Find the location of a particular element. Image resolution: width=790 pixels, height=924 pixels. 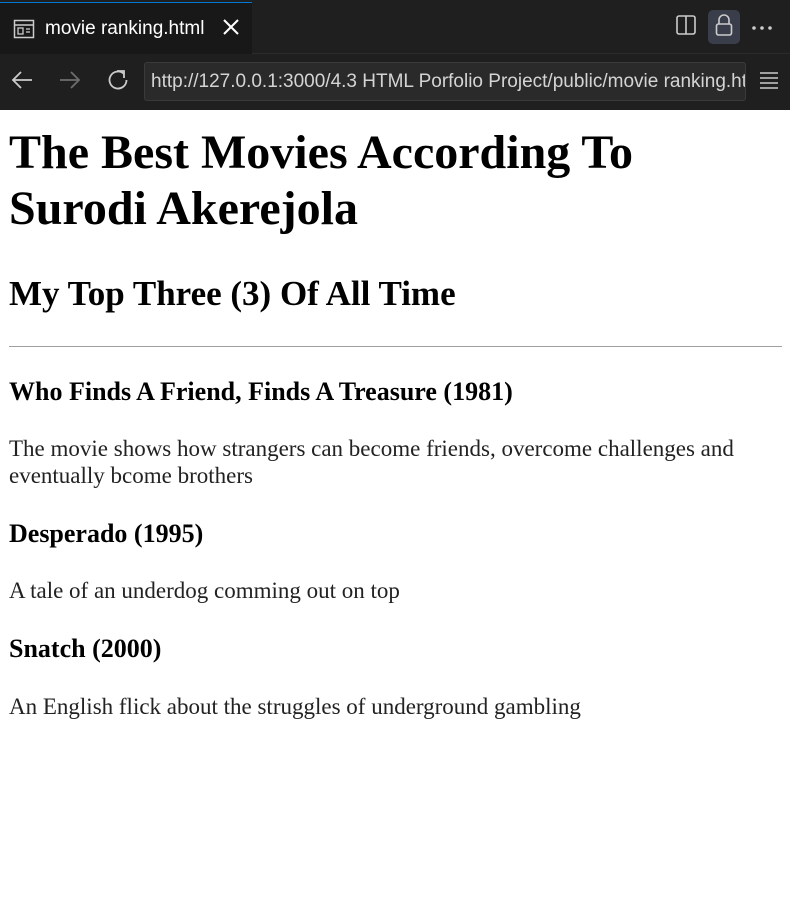

section-heading: My Top Three (3) Of All Time is located at coordinates (232, 293).